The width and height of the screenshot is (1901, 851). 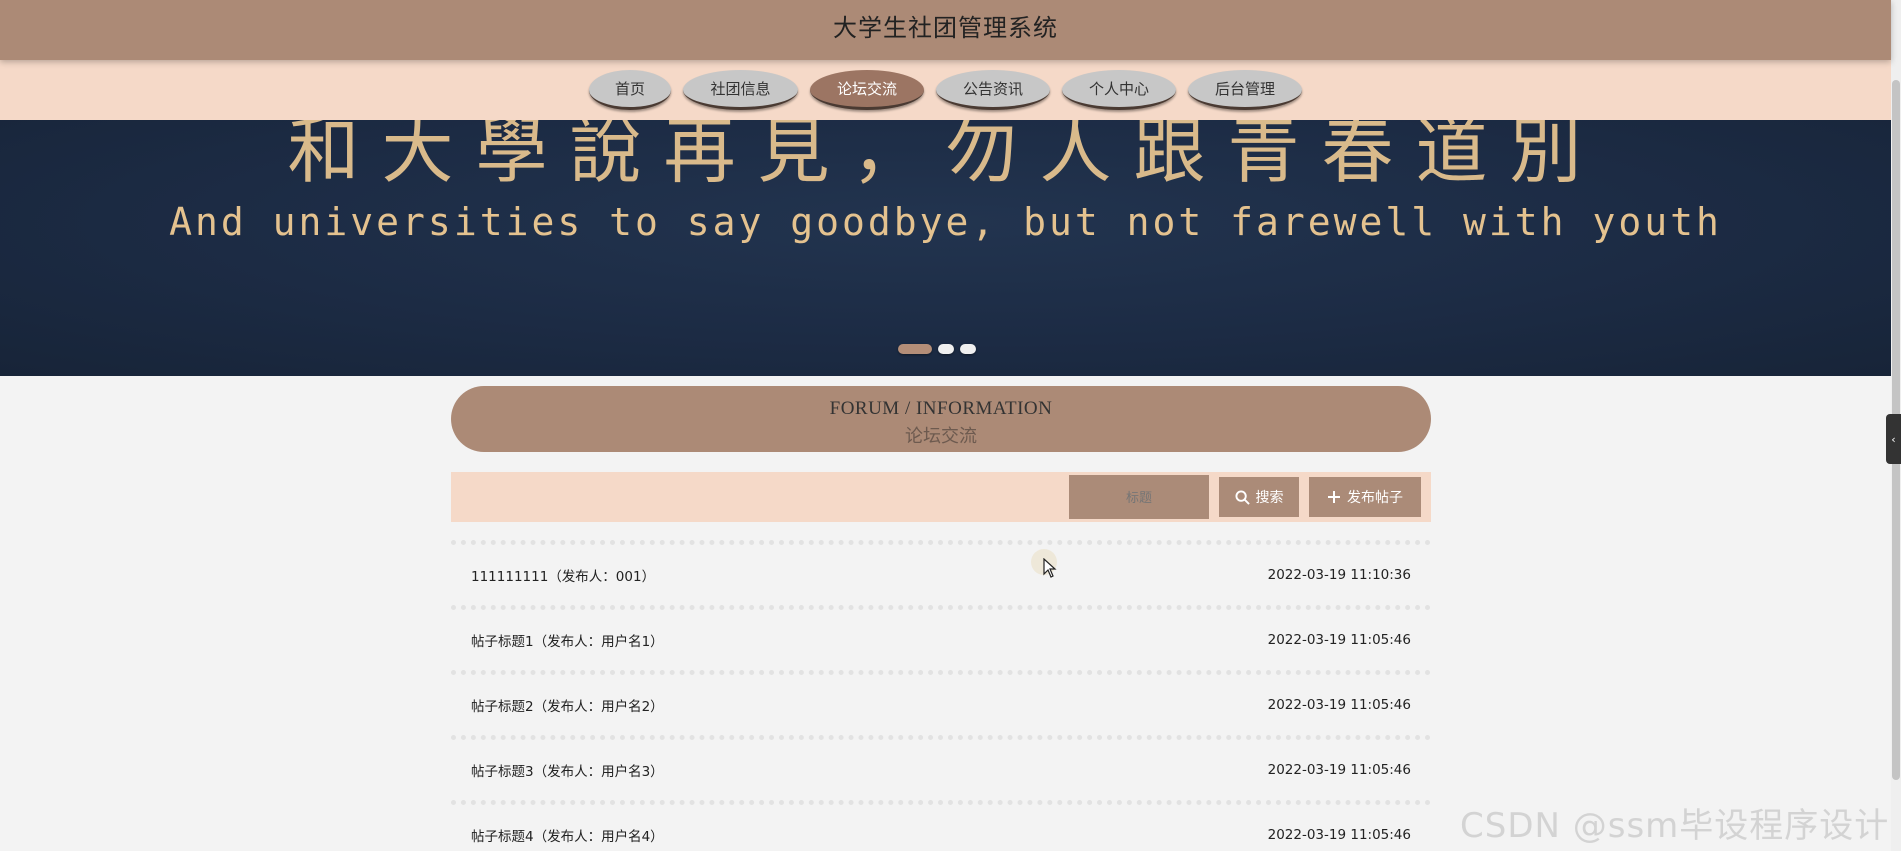 What do you see at coordinates (567, 705) in the screenshot?
I see `post-title: 帖子标题2（发布人：用户名2）` at bounding box center [567, 705].